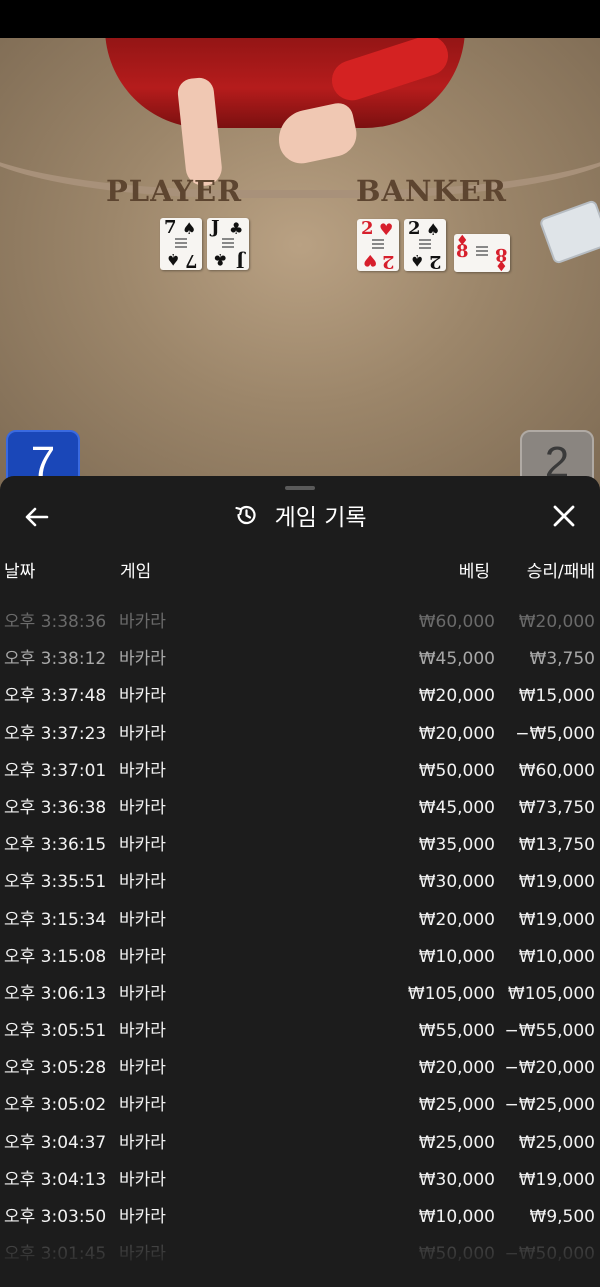 The width and height of the screenshot is (600, 1287). I want to click on row-time: 오후 3:05:51, so click(55, 1031).